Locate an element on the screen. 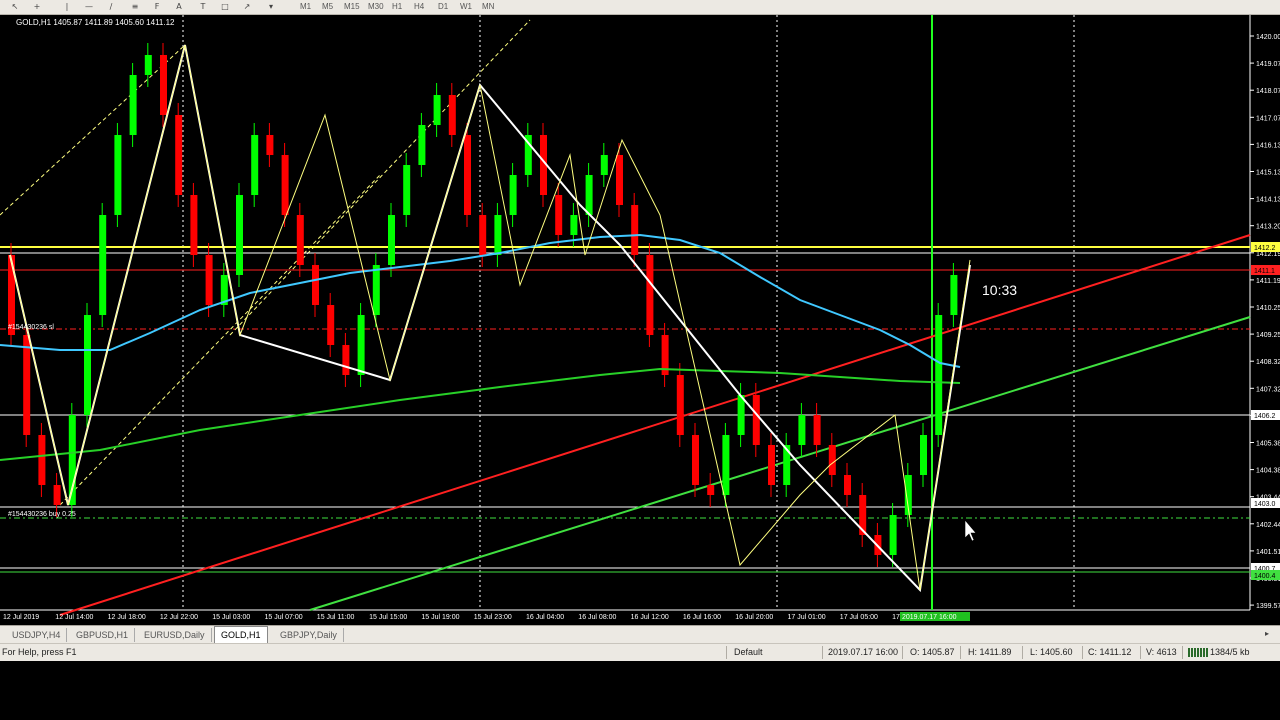  y-axis-label: 1401.51 is located at coordinates (1268, 552).